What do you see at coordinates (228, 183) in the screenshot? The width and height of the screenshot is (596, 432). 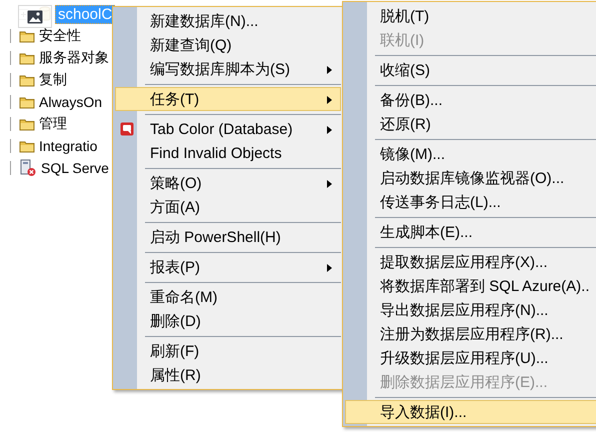 I see `menu-item: 策略(O)` at bounding box center [228, 183].